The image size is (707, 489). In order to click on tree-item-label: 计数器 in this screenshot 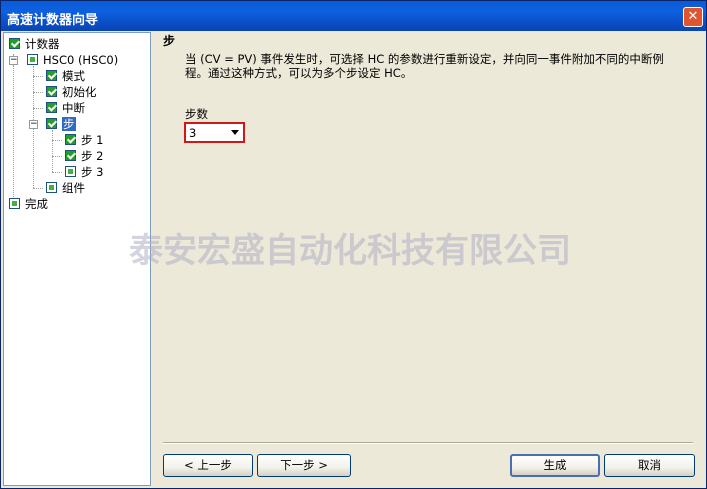, I will do `click(42, 44)`.